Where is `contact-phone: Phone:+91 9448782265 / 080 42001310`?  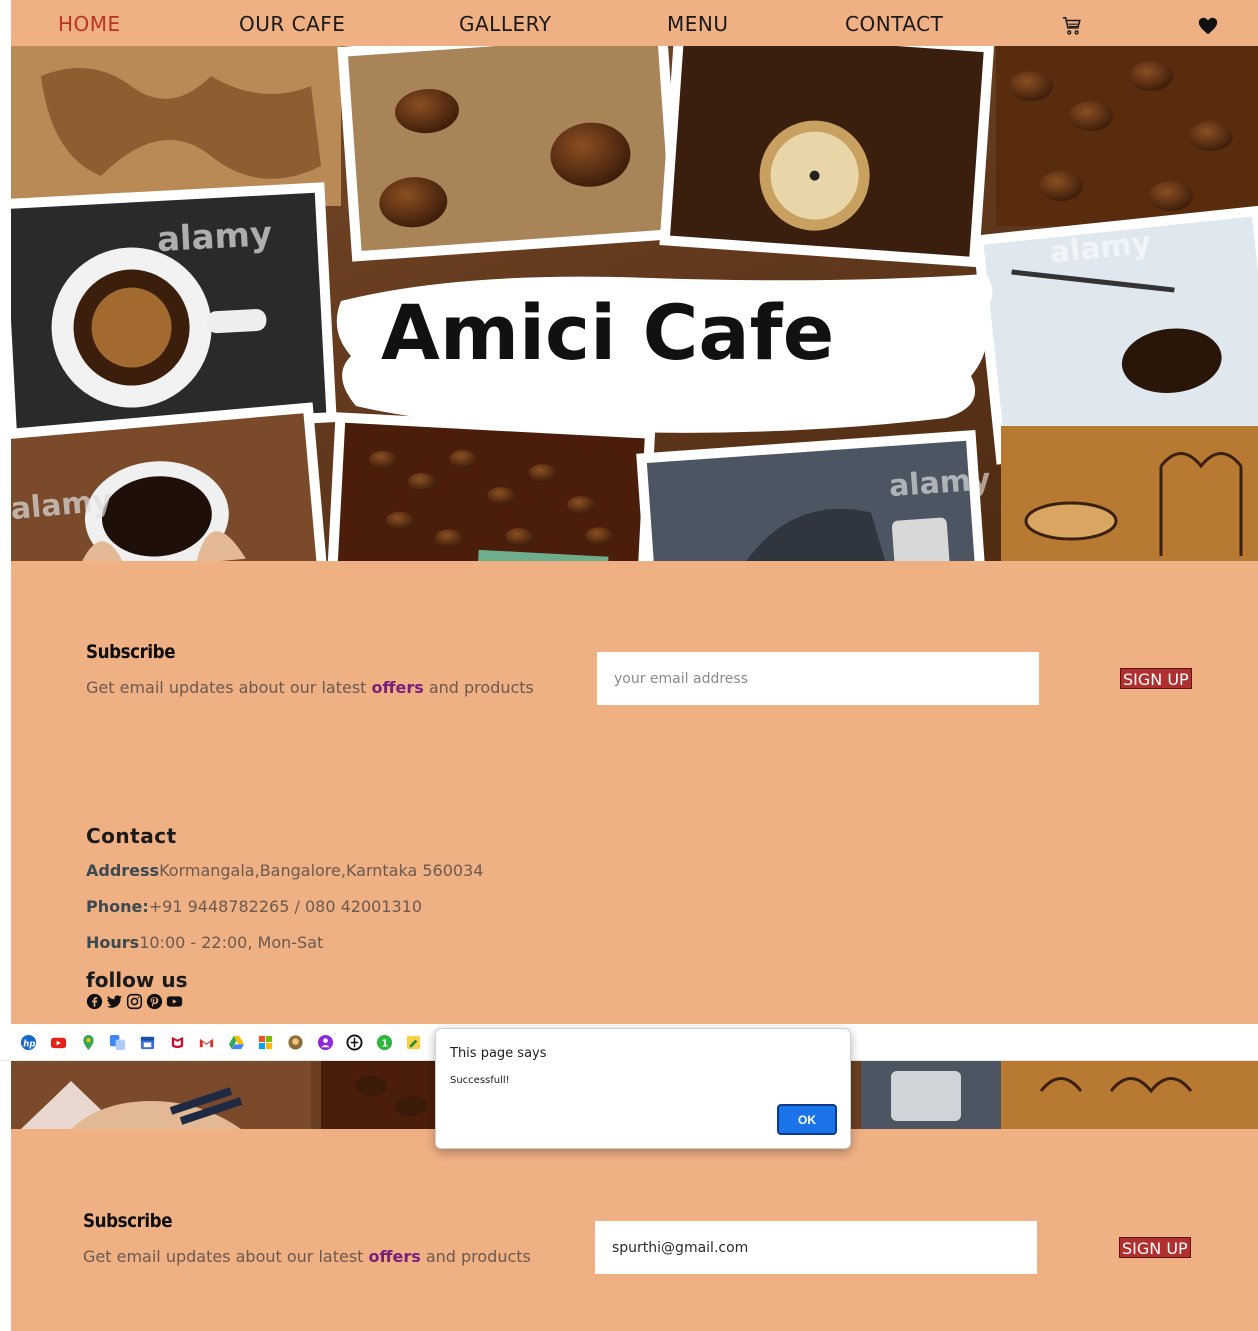
contact-phone: Phone:+91 9448782265 / 080 42001310 is located at coordinates (254, 906).